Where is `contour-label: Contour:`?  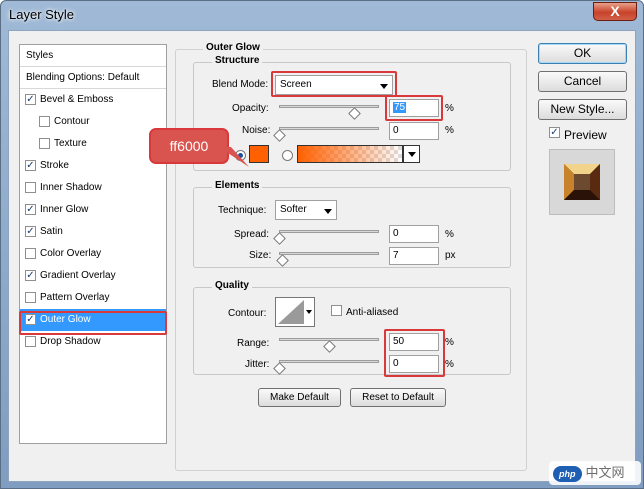
contour-label: Contour: is located at coordinates (247, 313).